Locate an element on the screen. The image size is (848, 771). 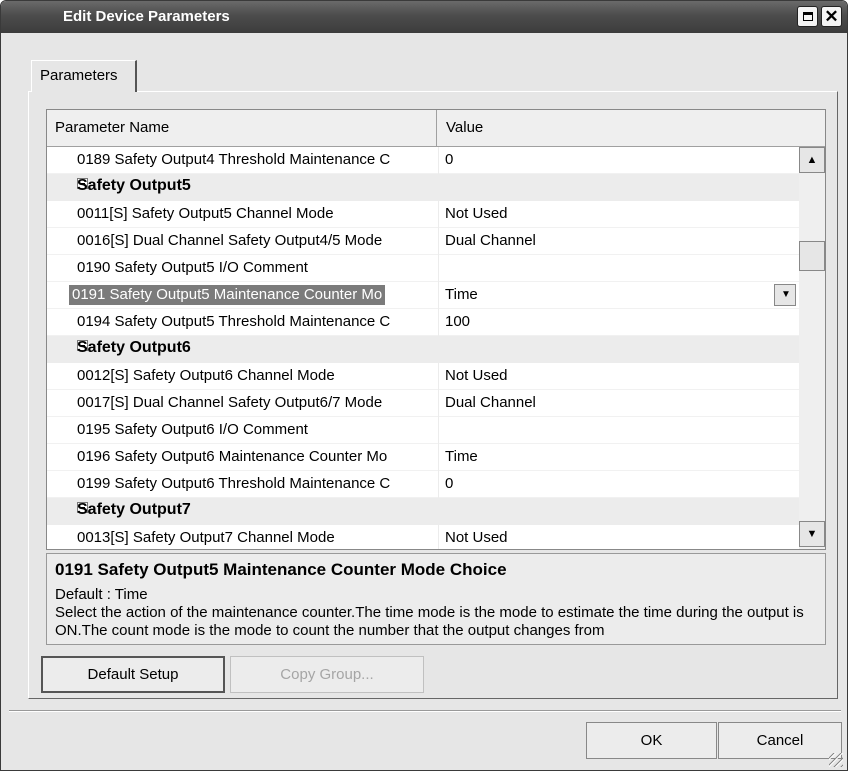
chevron-down-icon: ▼ is located at coordinates (786, 294).